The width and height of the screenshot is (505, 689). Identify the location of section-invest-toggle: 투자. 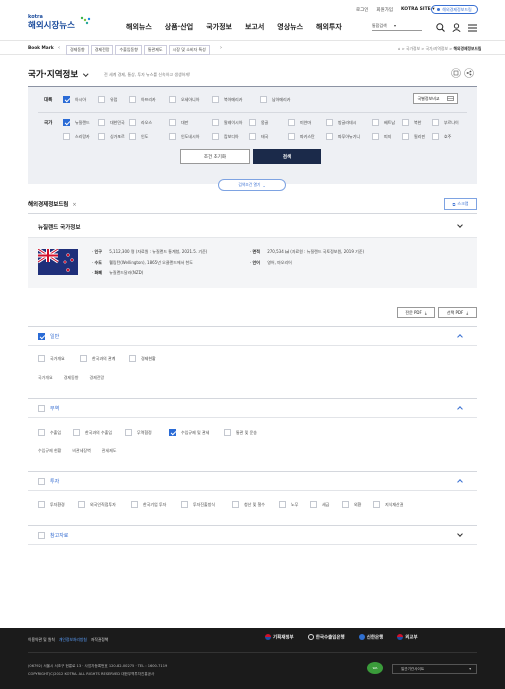
(48, 481).